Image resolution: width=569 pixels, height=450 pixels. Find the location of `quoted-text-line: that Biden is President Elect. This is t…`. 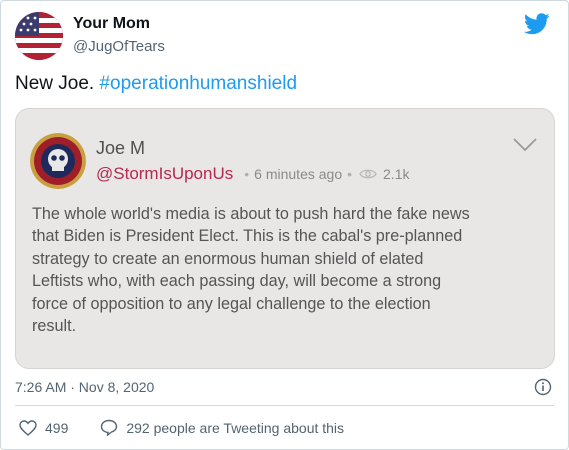

quoted-text-line: that Biden is President Elect. This is t… is located at coordinates (247, 236).